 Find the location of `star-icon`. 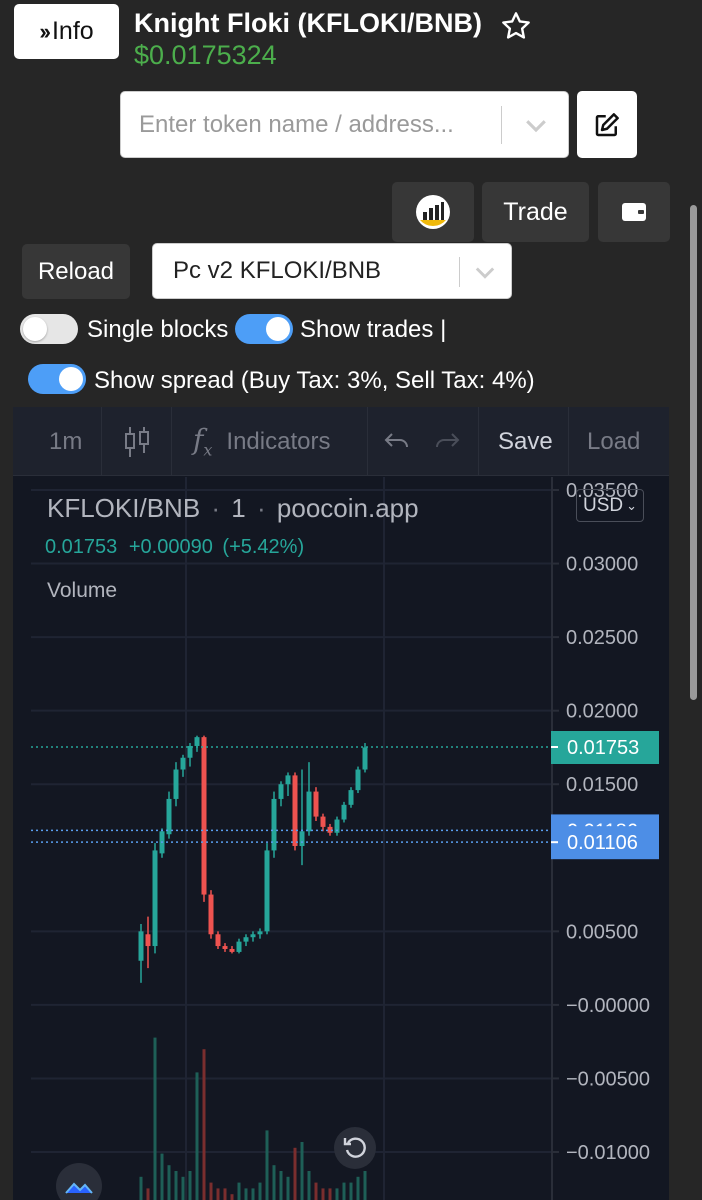

star-icon is located at coordinates (516, 26).